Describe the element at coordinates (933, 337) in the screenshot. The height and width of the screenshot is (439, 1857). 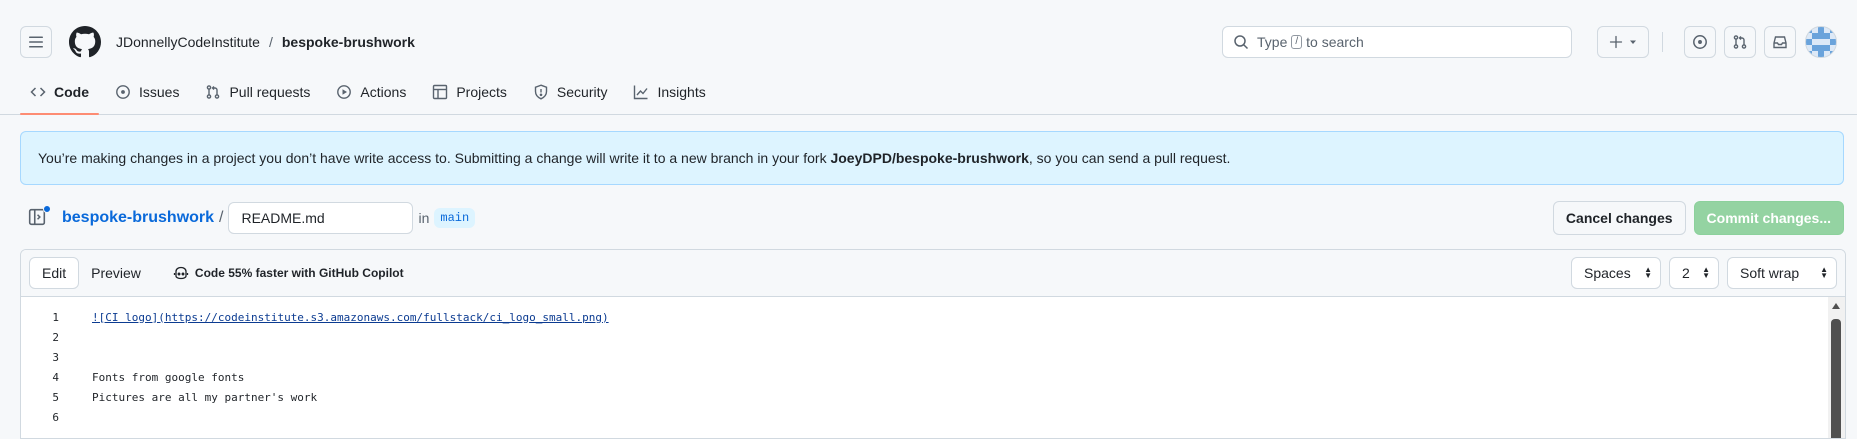
I see `code-line: 2` at that location.